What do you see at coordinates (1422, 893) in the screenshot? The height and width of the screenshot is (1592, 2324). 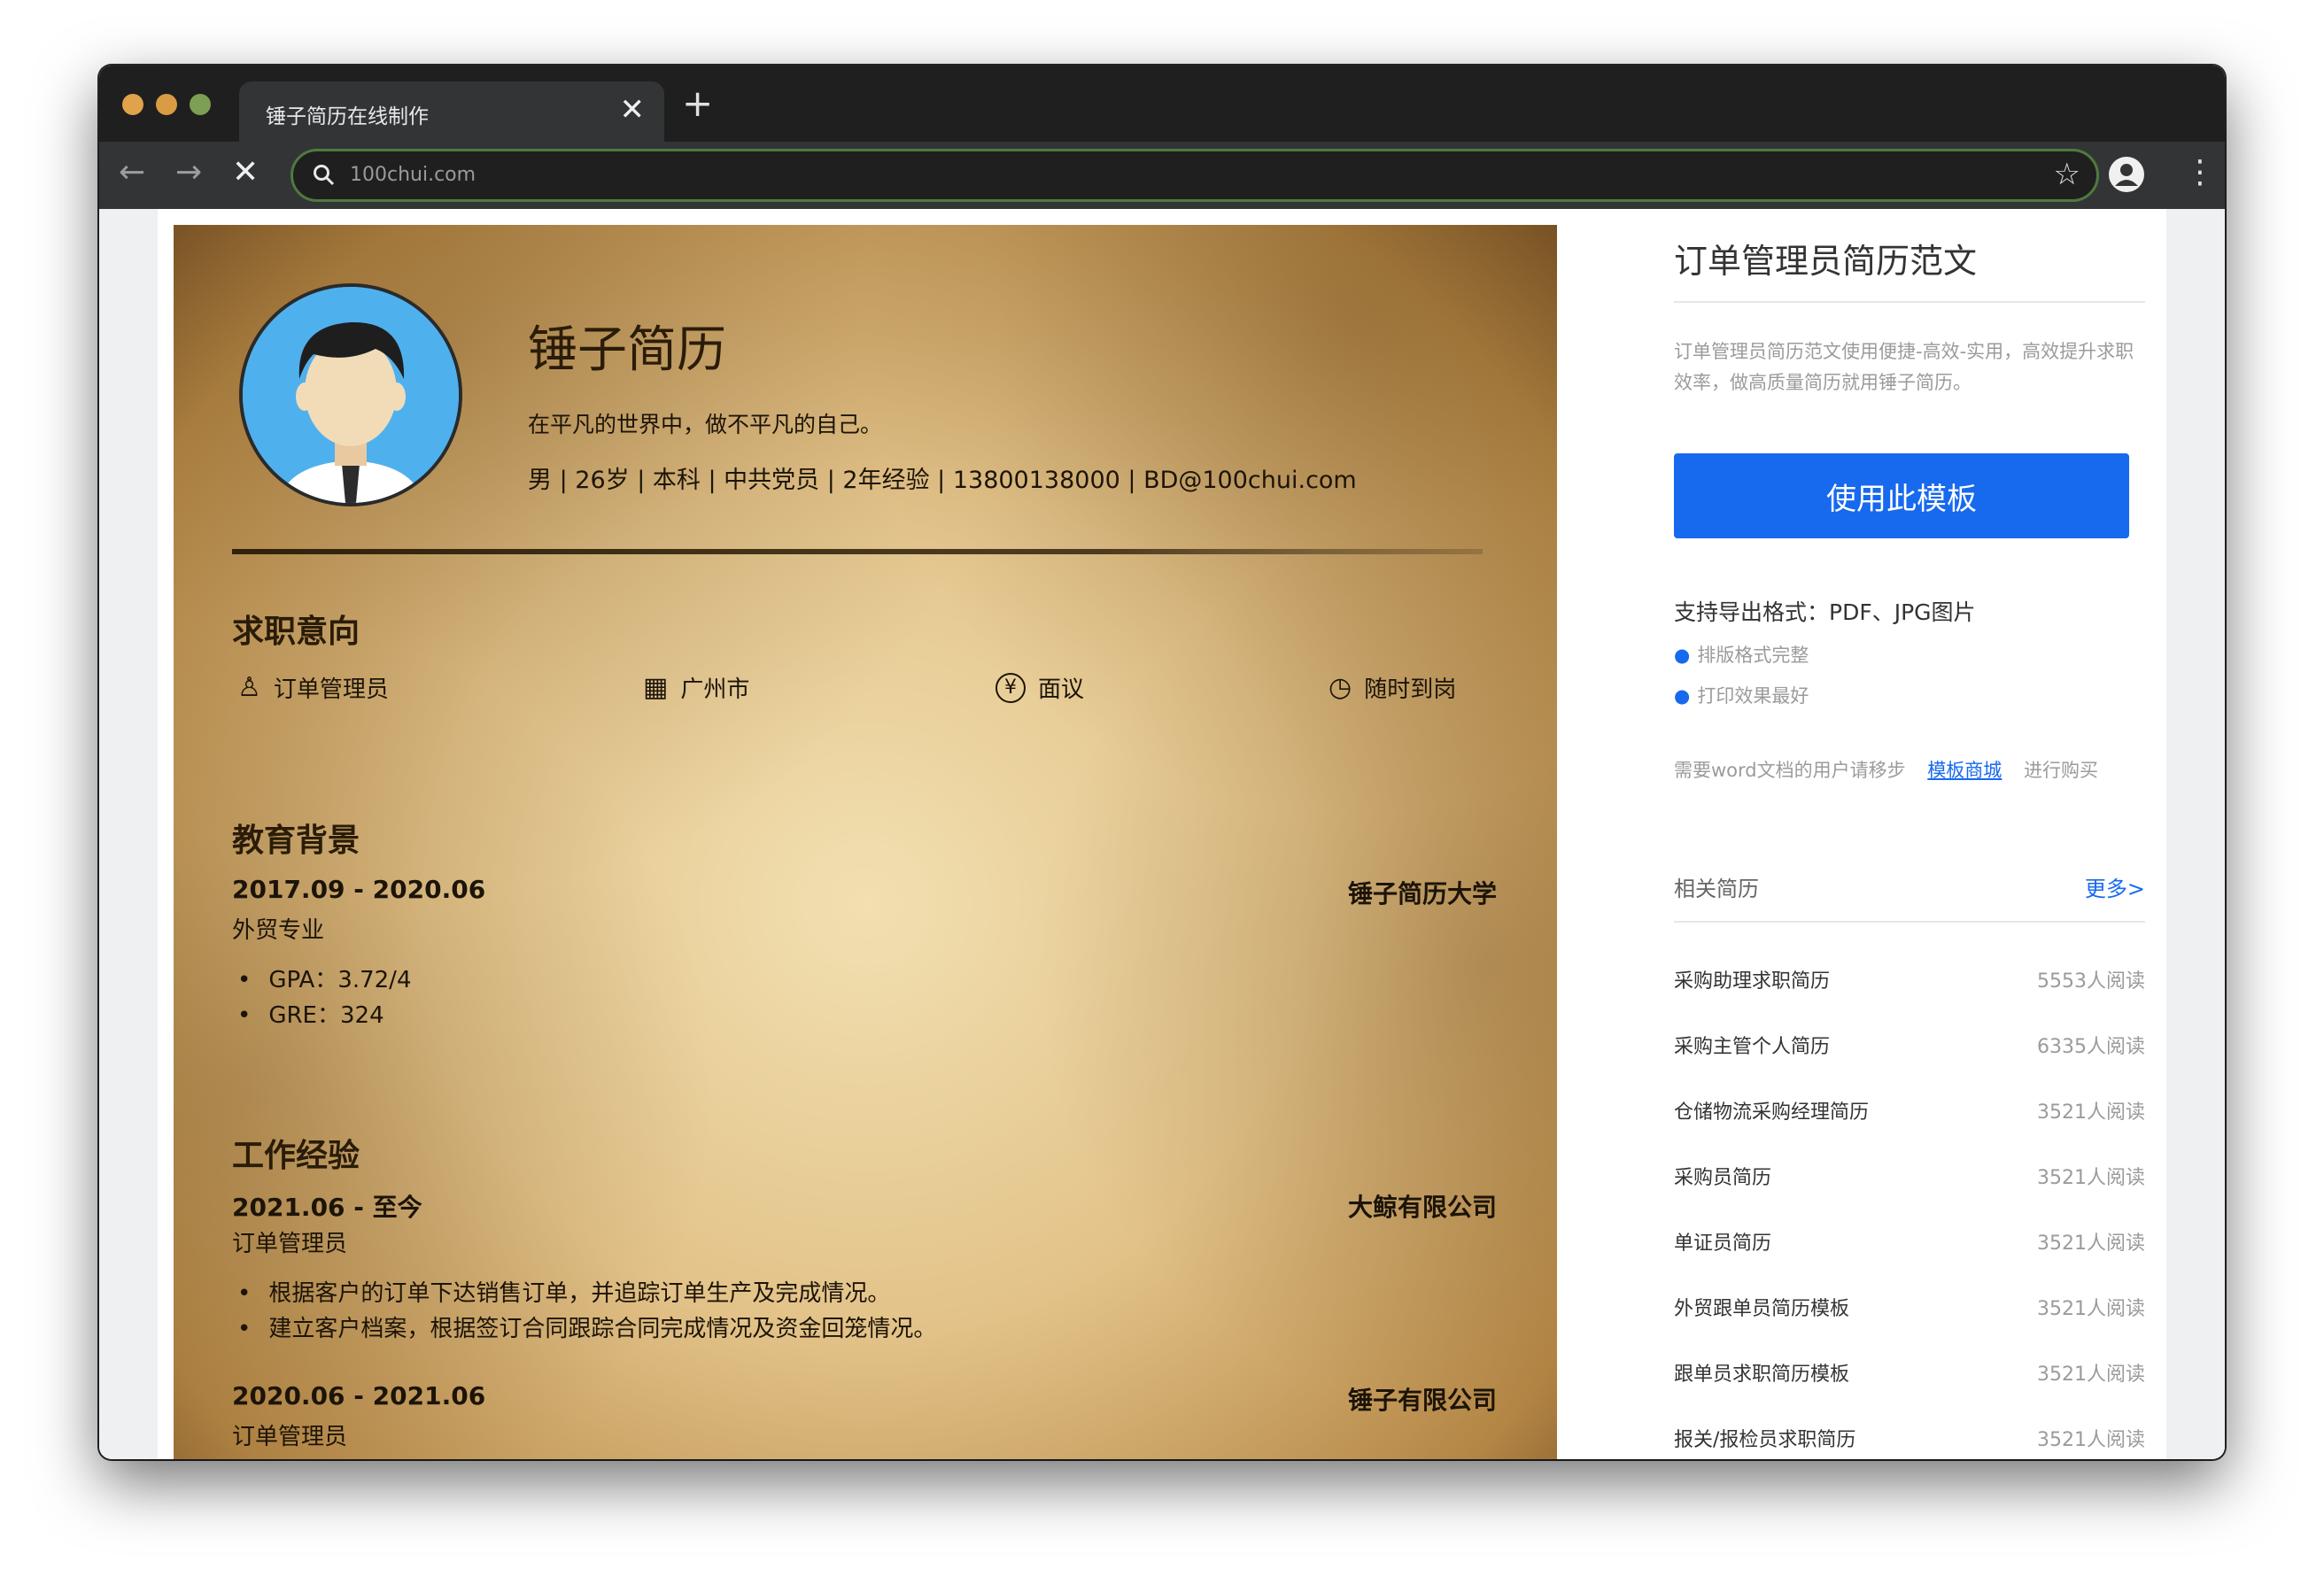 I see `education-school: 锤子简历大学` at bounding box center [1422, 893].